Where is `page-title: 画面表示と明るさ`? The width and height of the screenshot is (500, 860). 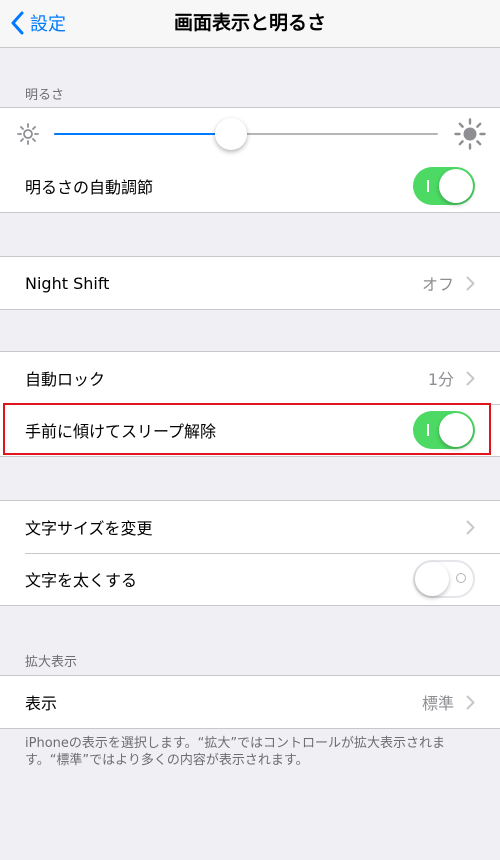 page-title: 画面表示と明るさ is located at coordinates (249, 23).